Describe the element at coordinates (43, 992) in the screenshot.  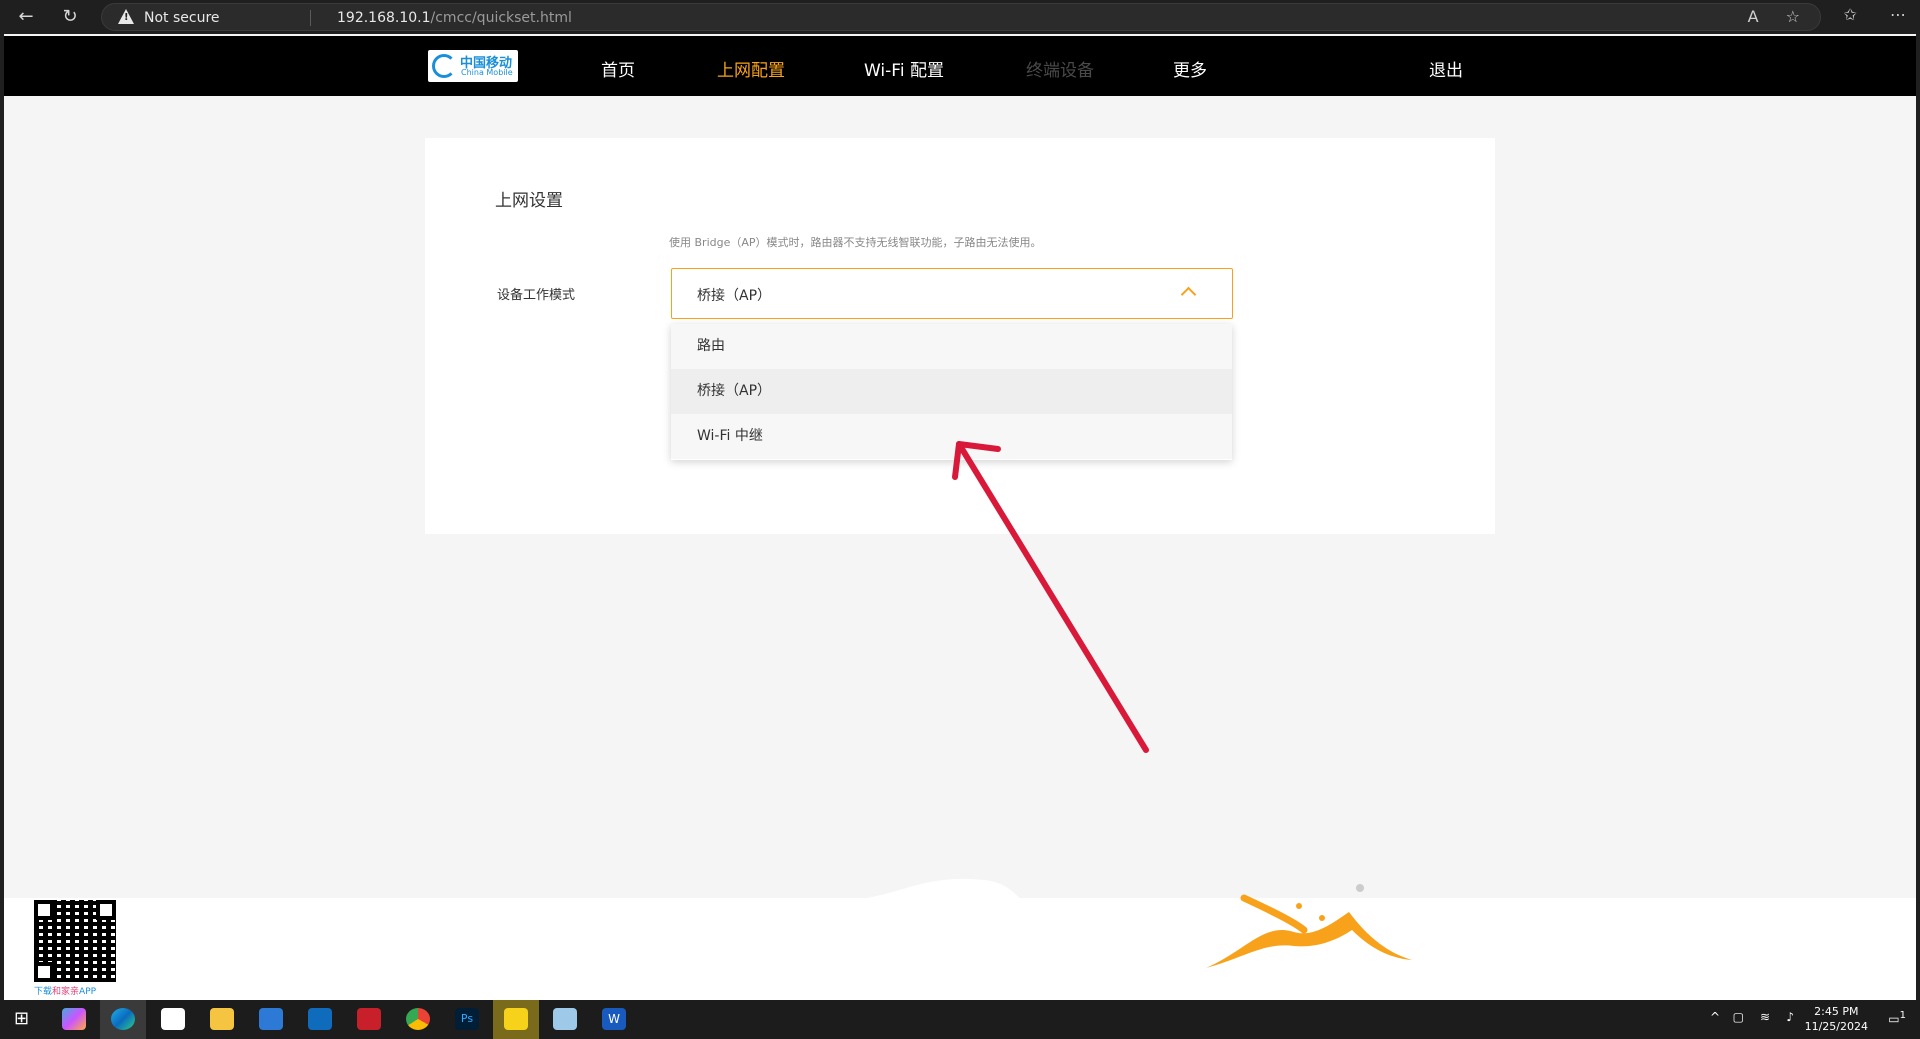
I see `qr-caption-prefix: 下载` at that location.